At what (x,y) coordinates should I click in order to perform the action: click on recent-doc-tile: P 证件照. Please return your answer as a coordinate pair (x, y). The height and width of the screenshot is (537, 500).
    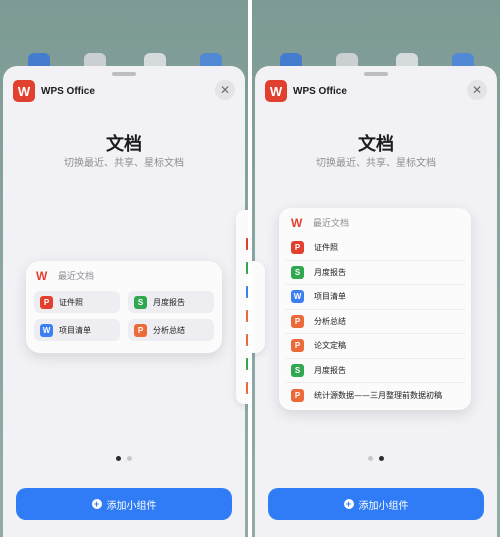
    Looking at the image, I should click on (77, 302).